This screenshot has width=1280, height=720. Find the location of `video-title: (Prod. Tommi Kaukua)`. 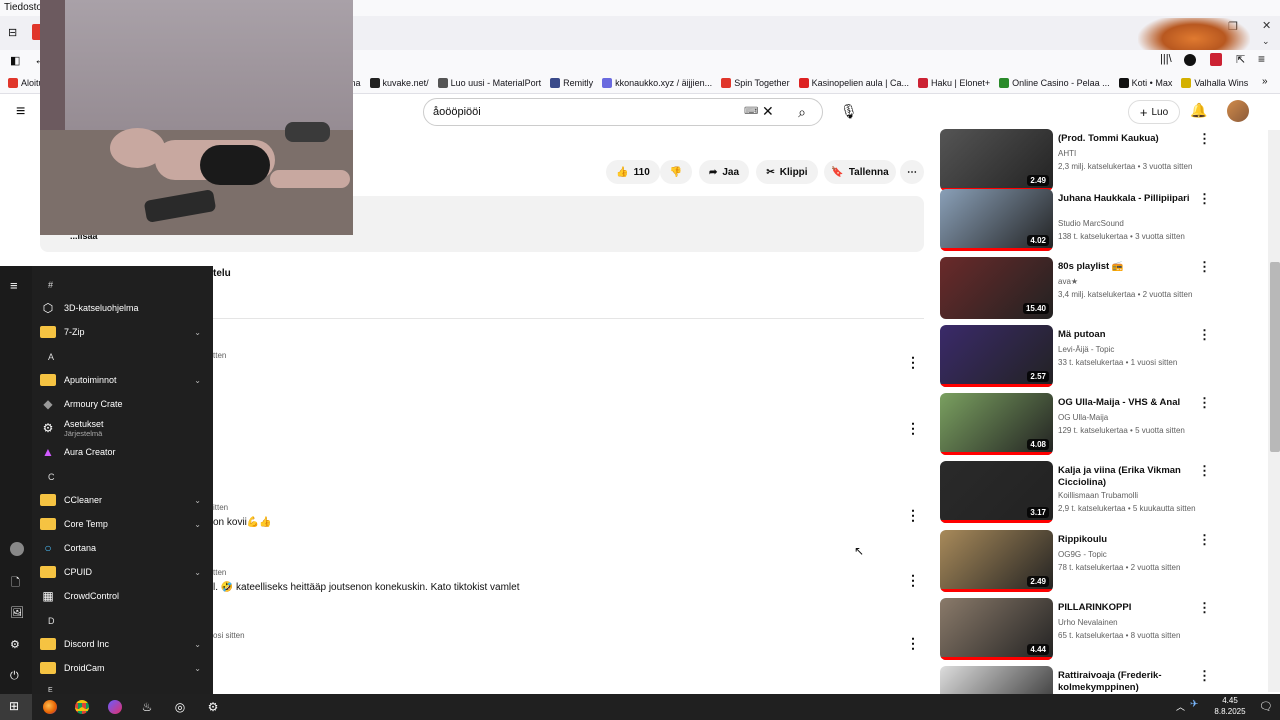

video-title: (Prod. Tommi Kaukua) is located at coordinates (1128, 139).